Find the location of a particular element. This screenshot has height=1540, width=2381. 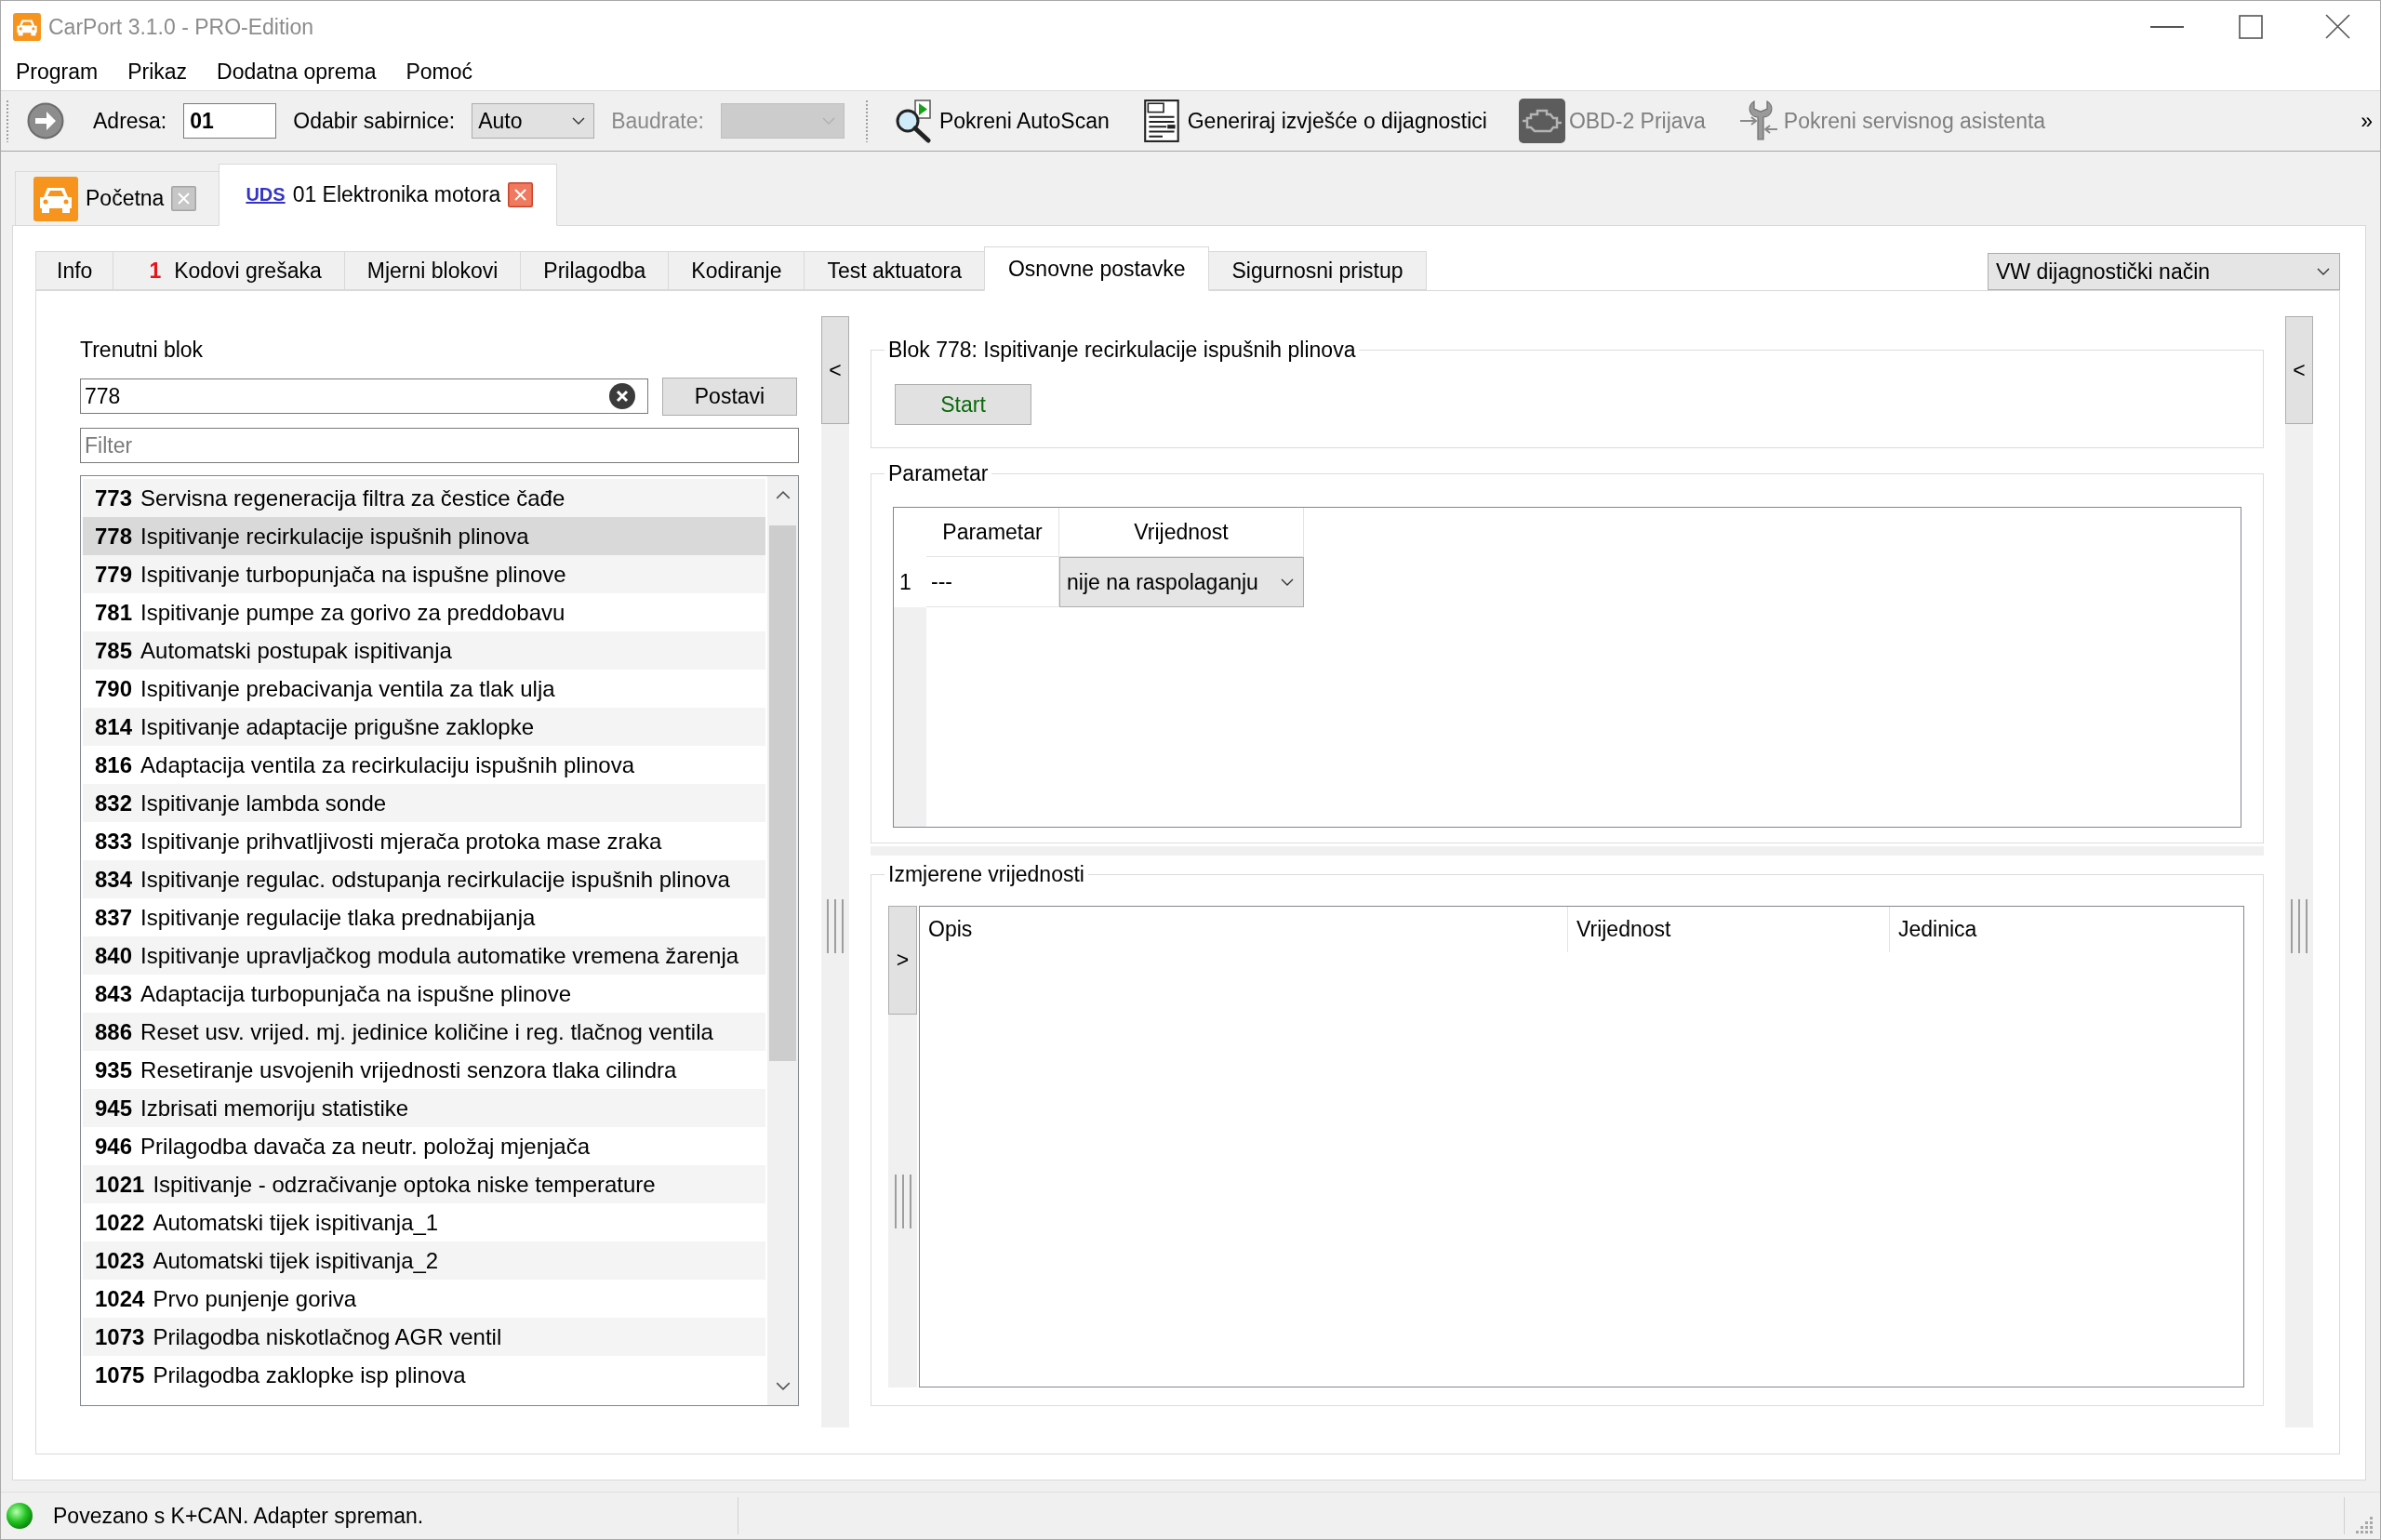

maximize-icon is located at coordinates (2251, 26).